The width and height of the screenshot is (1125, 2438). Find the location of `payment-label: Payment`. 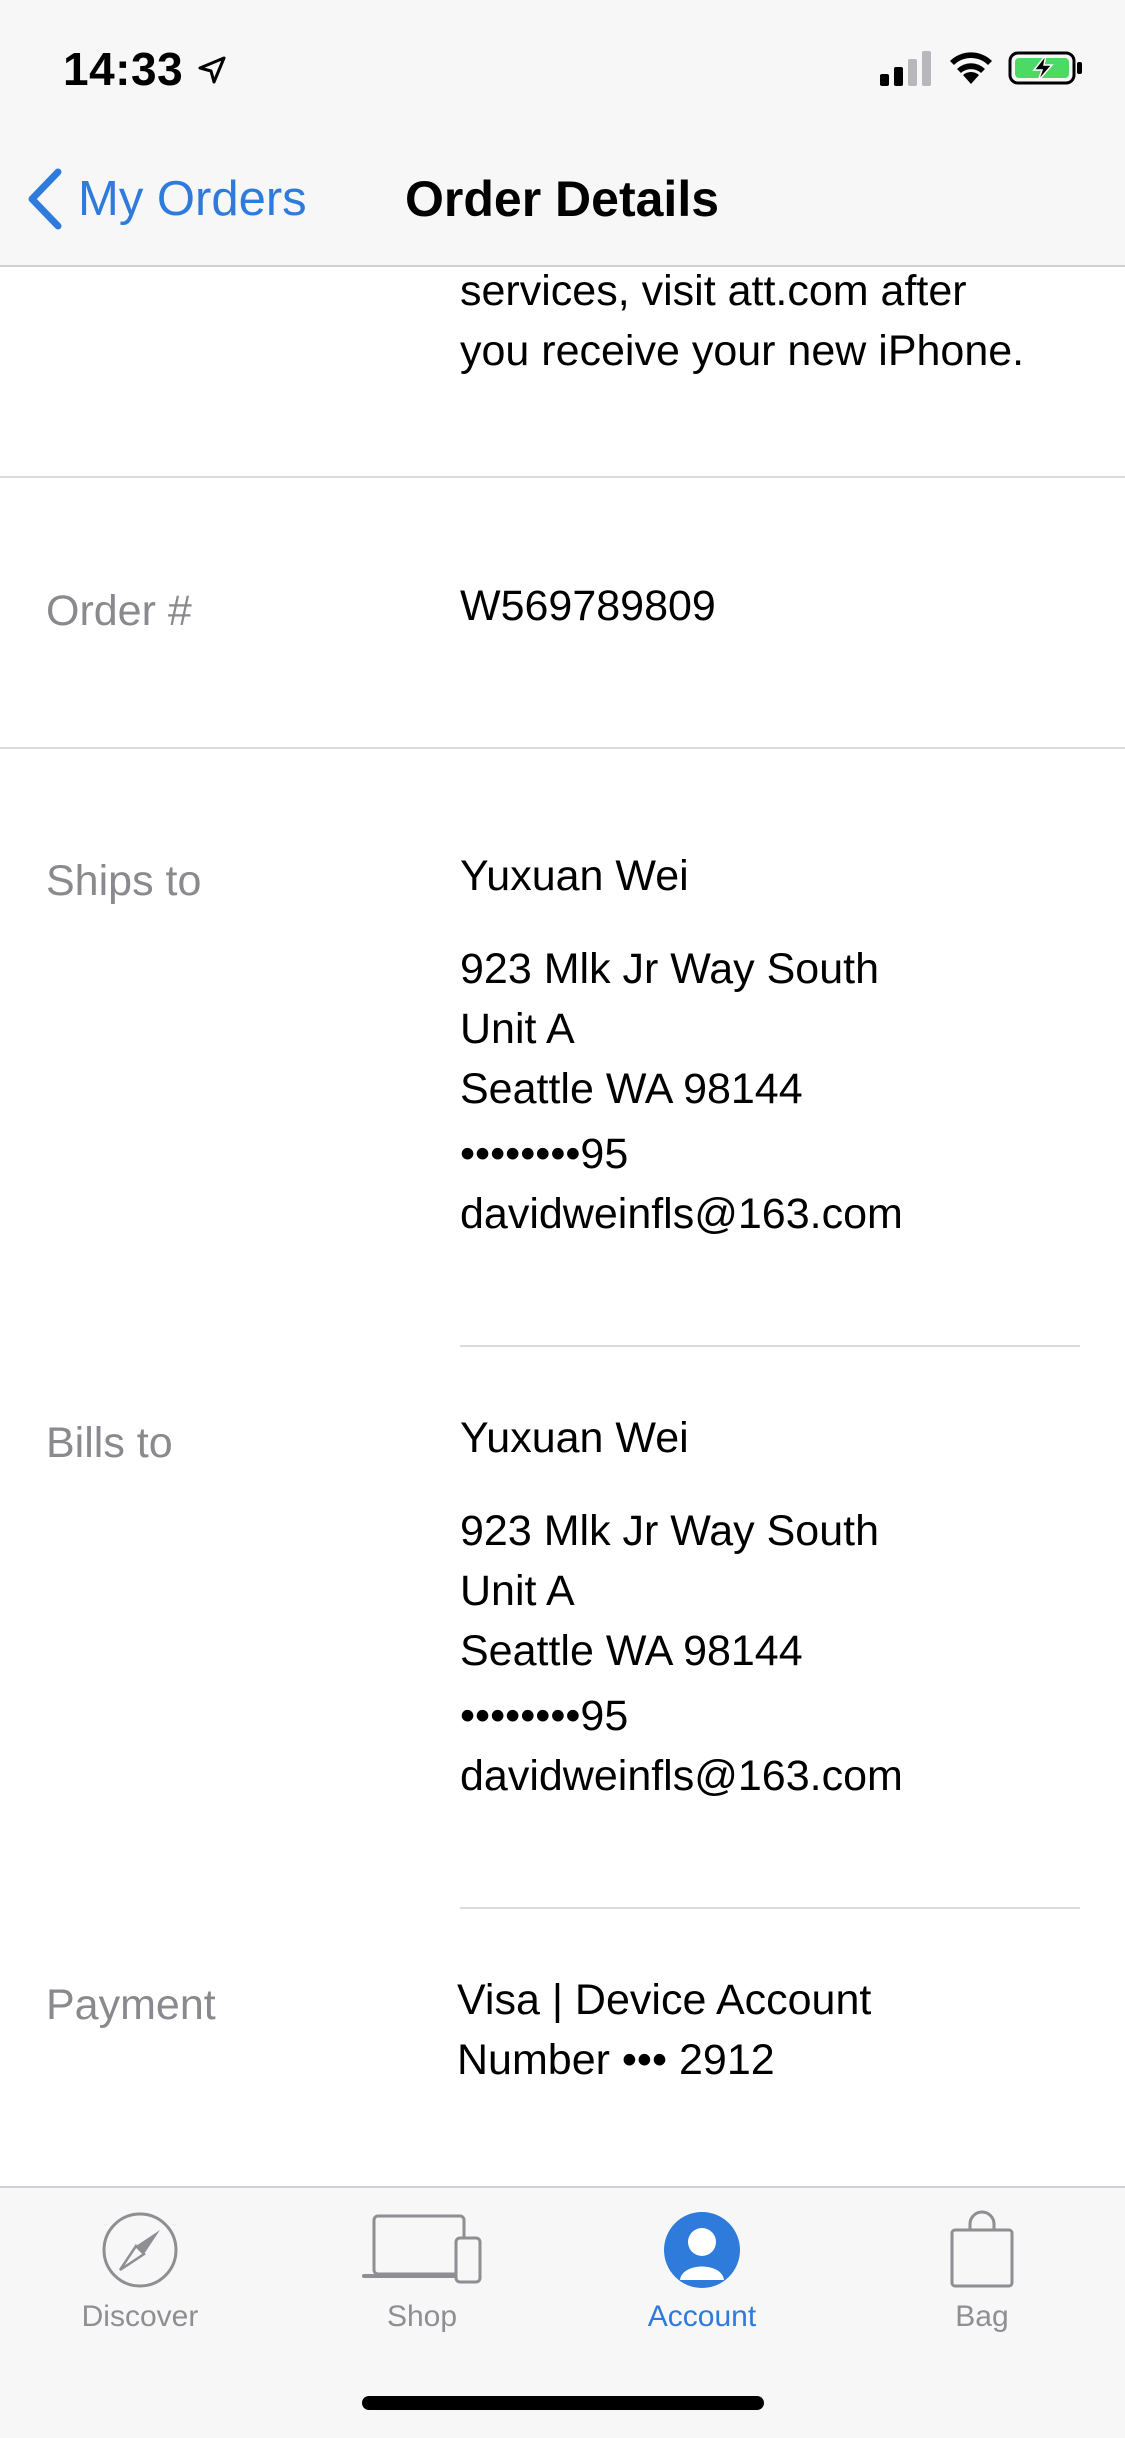

payment-label: Payment is located at coordinates (131, 2005).